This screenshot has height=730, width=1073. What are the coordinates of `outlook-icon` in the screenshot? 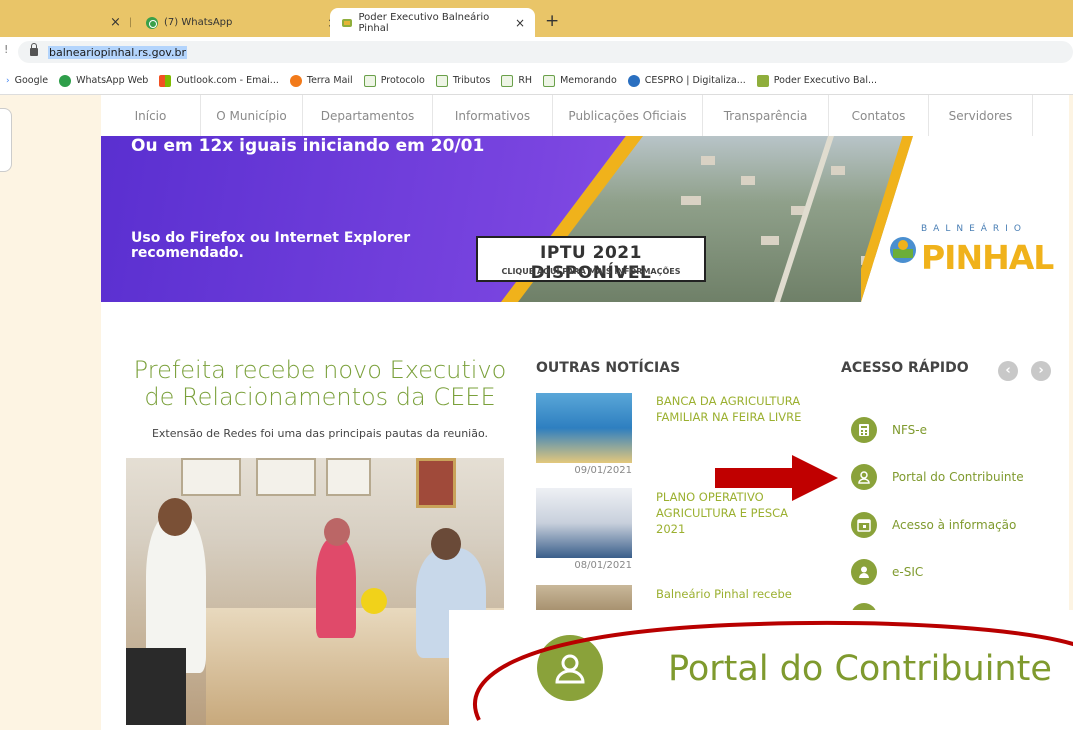 It's located at (165, 80).